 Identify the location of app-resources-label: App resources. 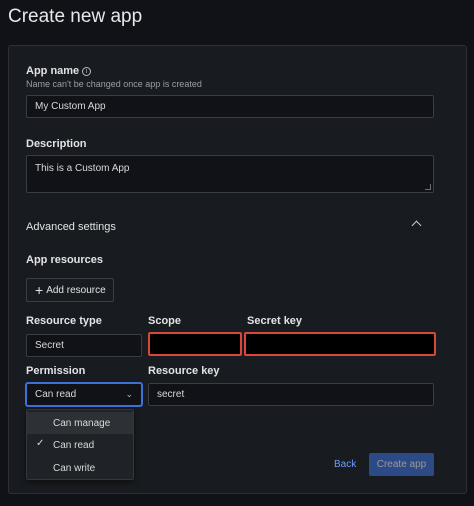
(65, 260).